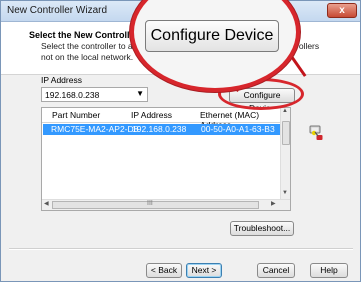  I want to click on footer-divider, so click(181, 249).